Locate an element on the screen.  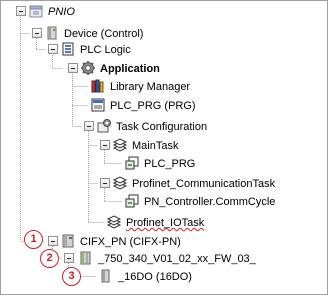
program-pou-icon is located at coordinates (98, 105).